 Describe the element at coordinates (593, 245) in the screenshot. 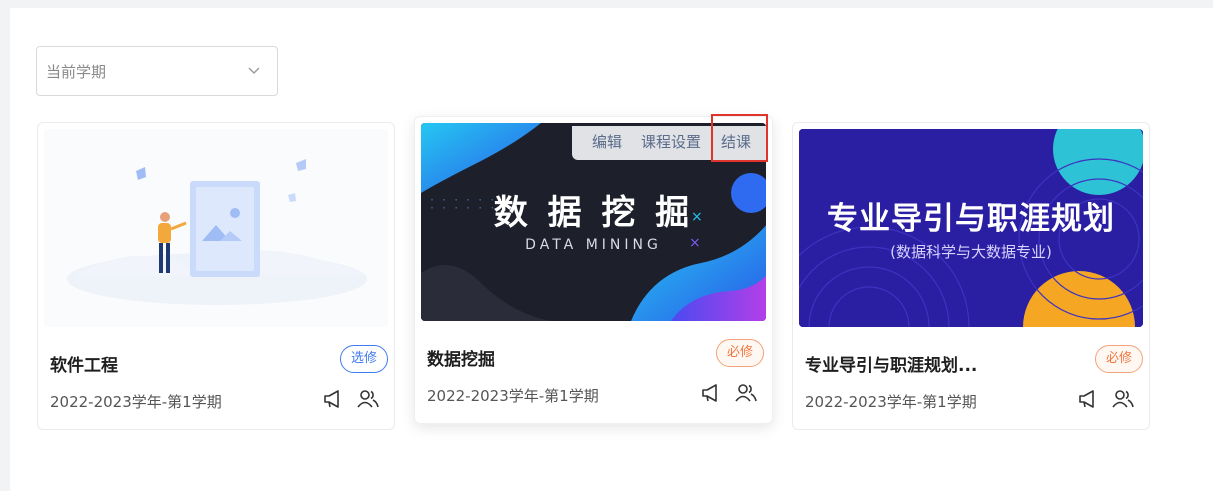

I see `cover-subtitle: DATA MINING` at that location.